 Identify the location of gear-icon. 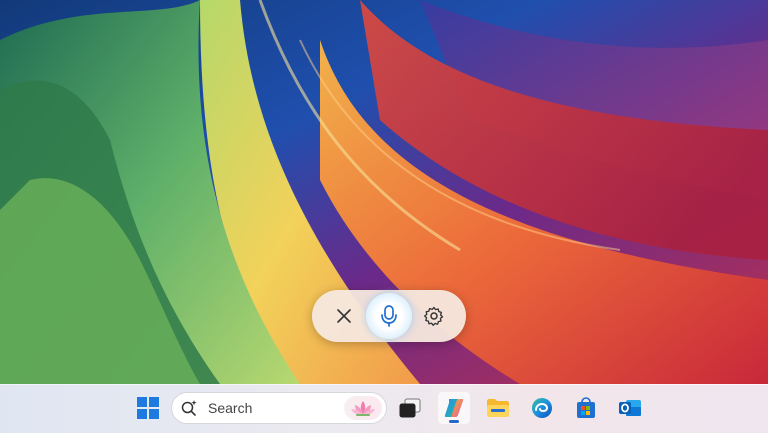
(434, 316).